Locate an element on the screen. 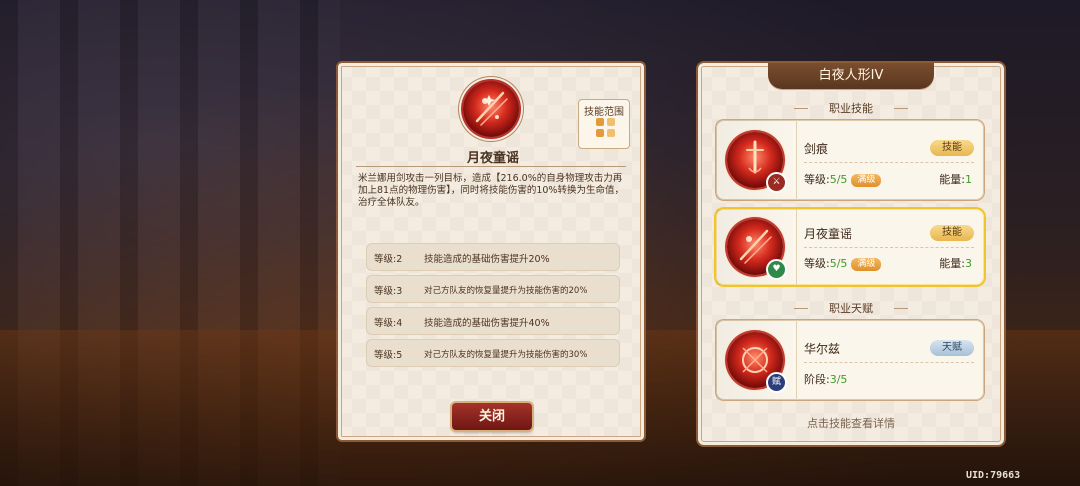 Image resolution: width=1080 pixels, height=486 pixels. level-effect: 技能造成的基础伤害提升40% is located at coordinates (487, 323).